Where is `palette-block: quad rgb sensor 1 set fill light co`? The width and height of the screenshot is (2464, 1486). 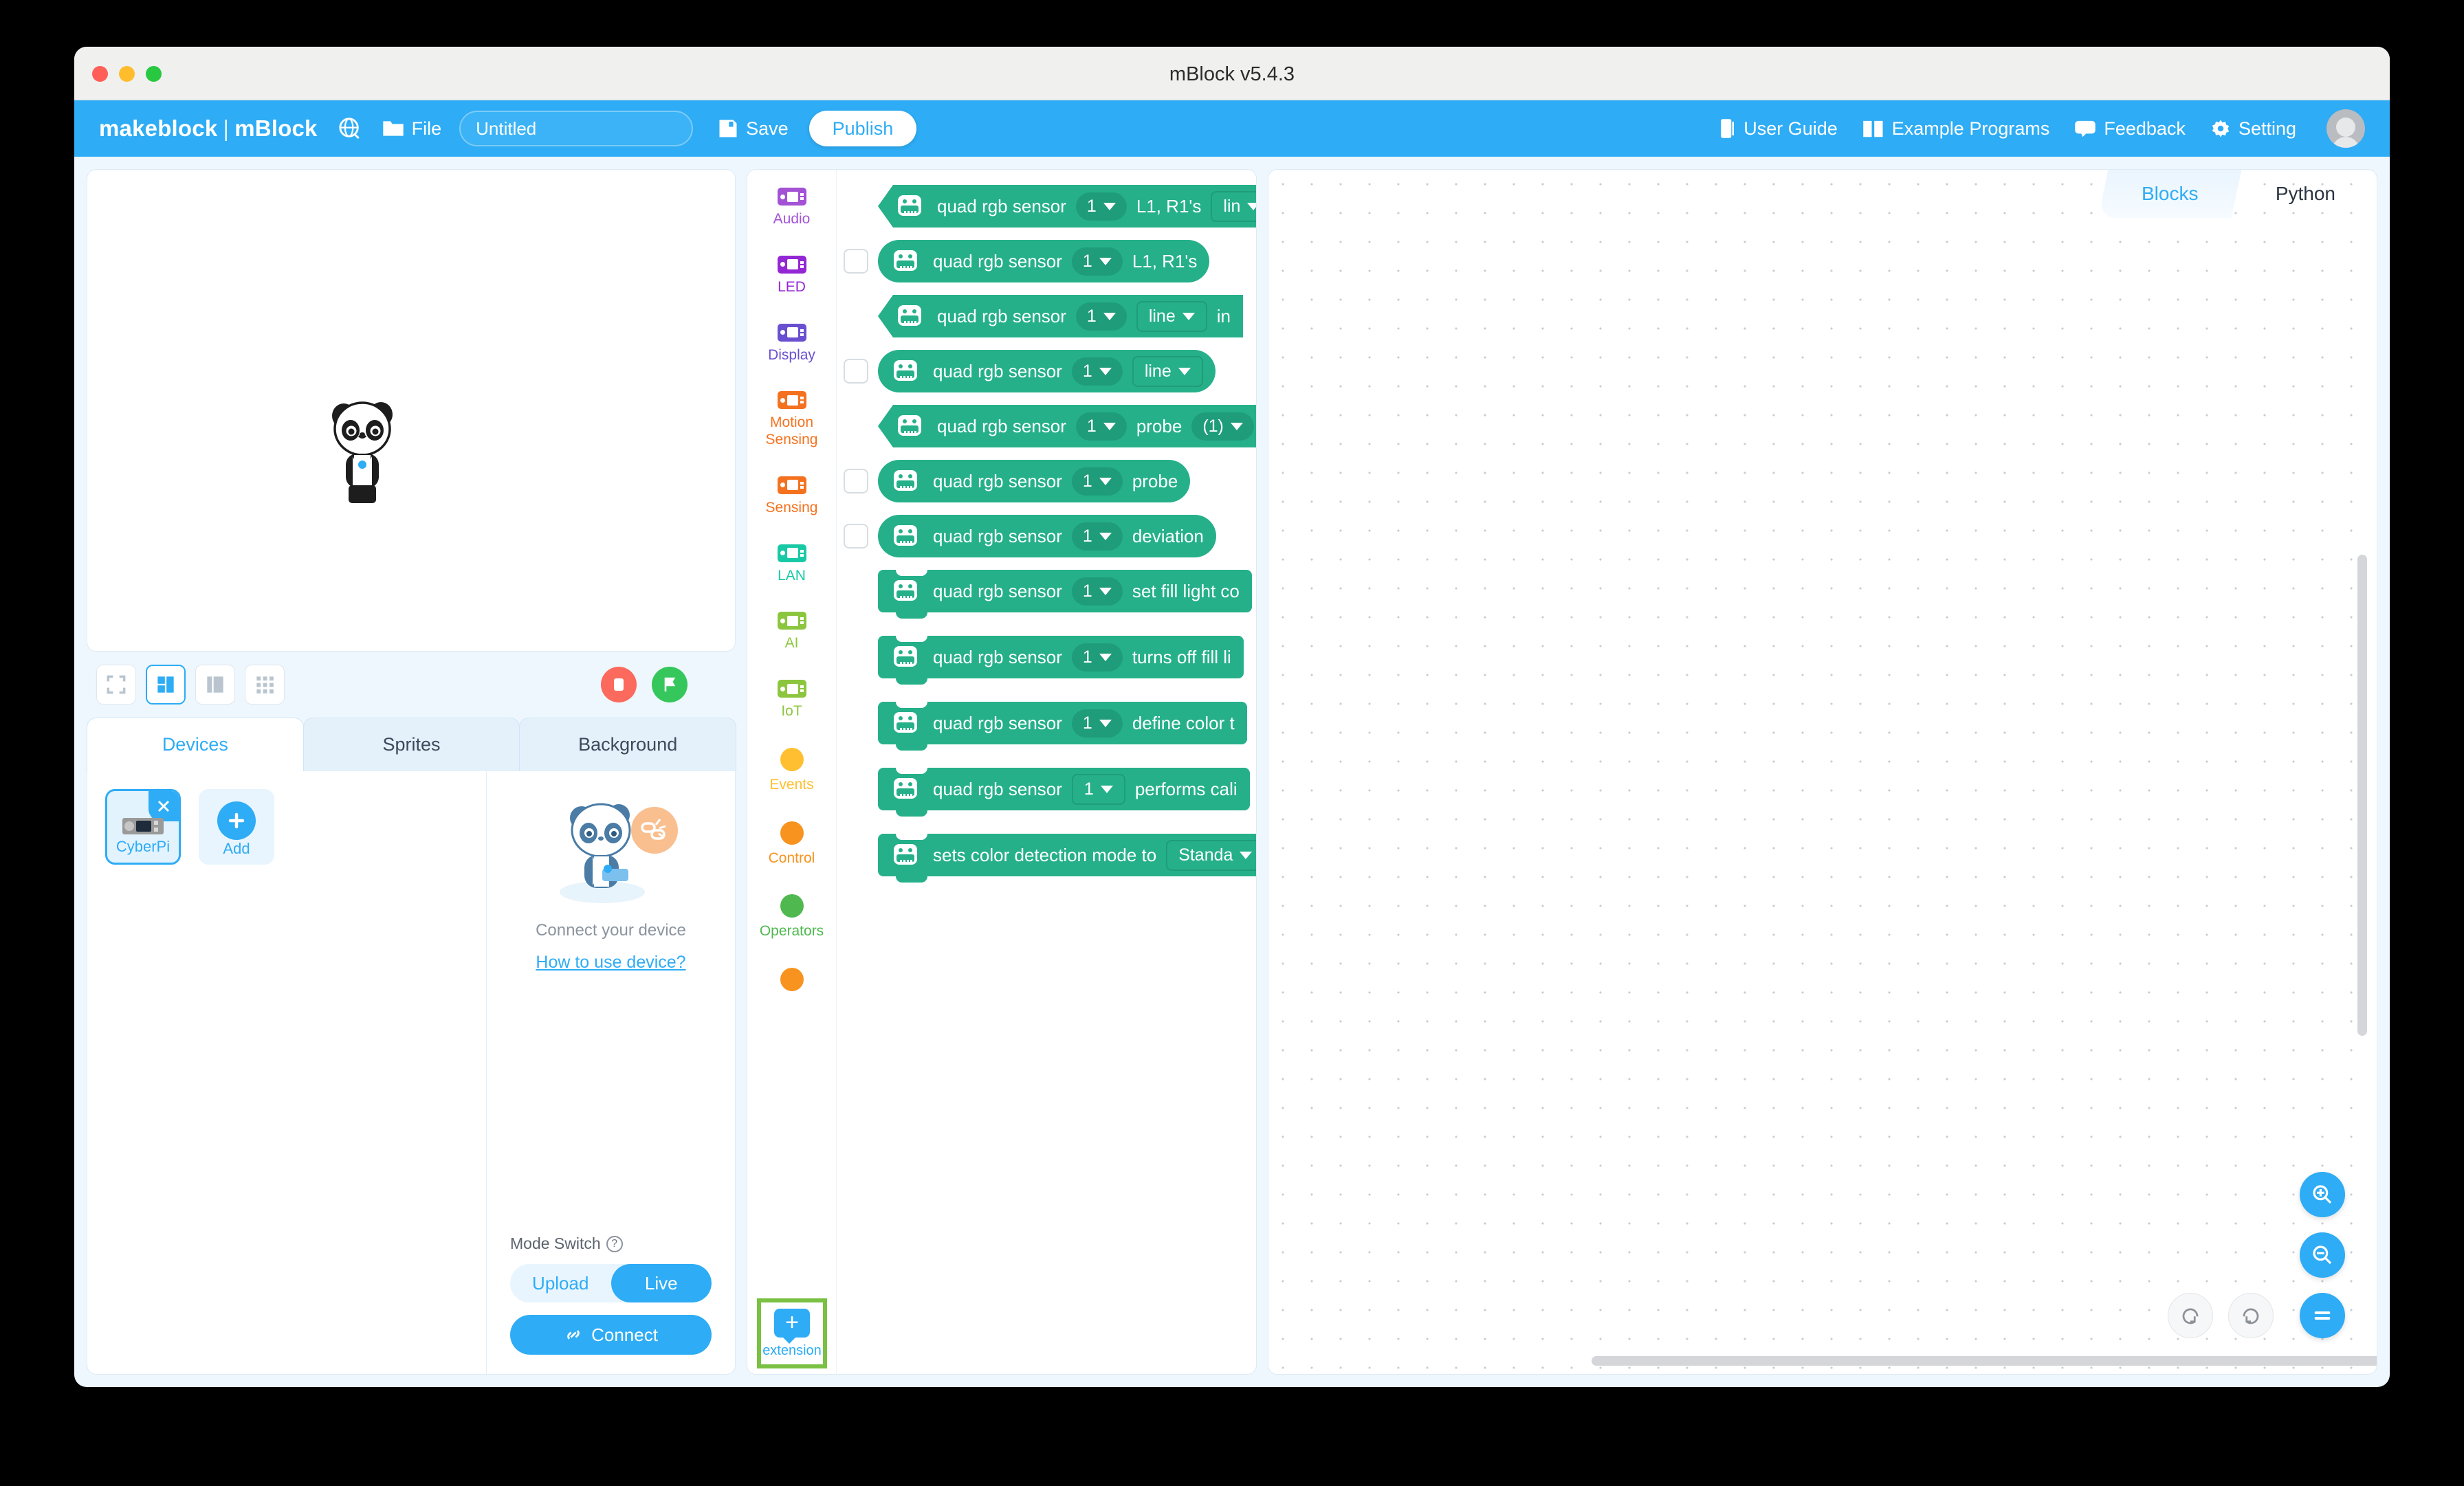
palette-block: quad rgb sensor 1 set fill light co is located at coordinates (1065, 594).